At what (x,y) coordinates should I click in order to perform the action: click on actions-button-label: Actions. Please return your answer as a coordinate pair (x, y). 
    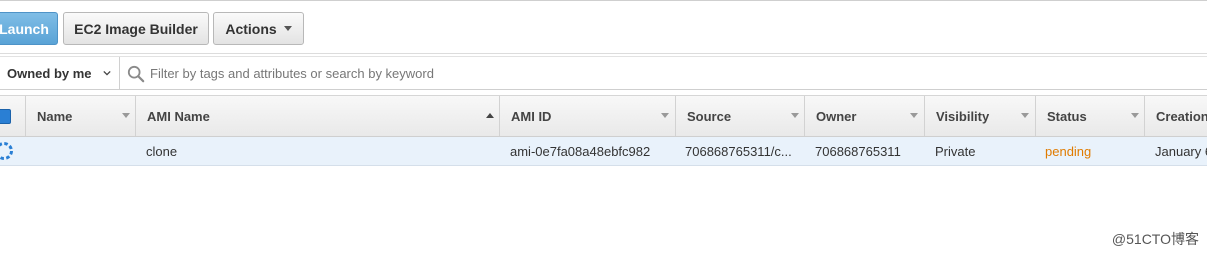
    Looking at the image, I should click on (251, 28).